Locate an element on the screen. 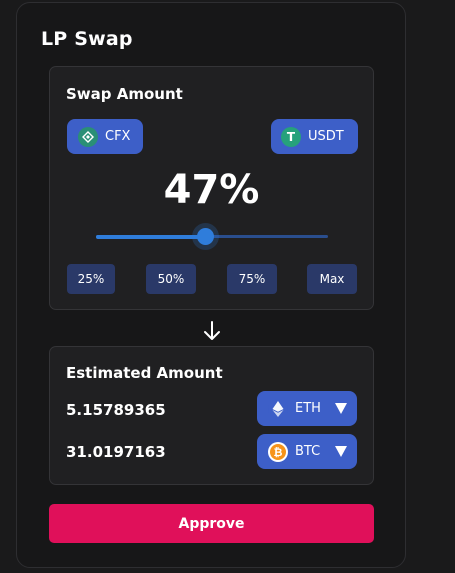 This screenshot has width=455, height=573. output-token-eth-select: ETH is located at coordinates (307, 408).